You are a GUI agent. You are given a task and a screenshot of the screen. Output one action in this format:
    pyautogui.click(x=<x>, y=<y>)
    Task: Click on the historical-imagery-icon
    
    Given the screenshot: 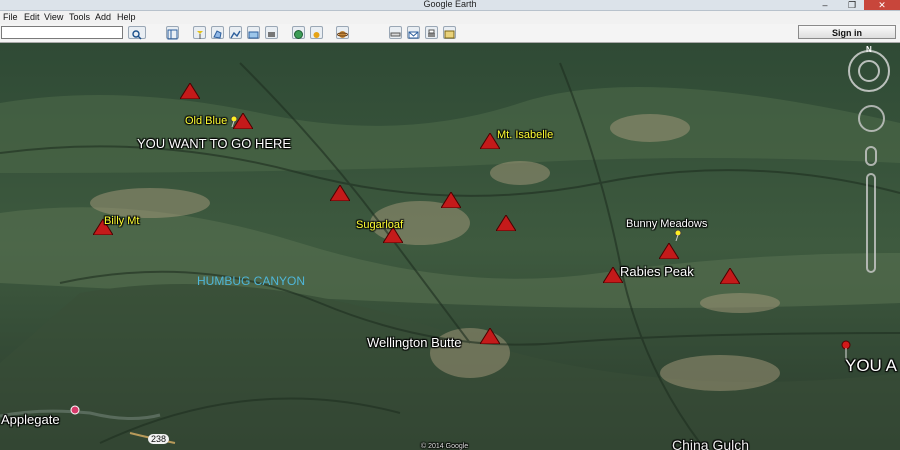 What is the action you would take?
    pyautogui.click(x=298, y=32)
    